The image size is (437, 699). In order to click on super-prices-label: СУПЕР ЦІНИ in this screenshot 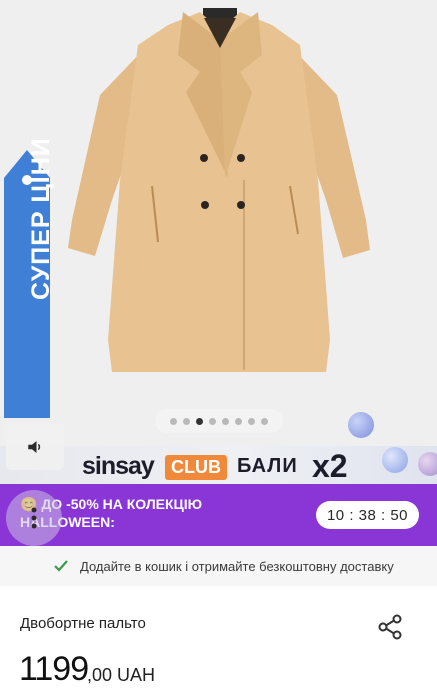, I will do `click(41, 218)`.